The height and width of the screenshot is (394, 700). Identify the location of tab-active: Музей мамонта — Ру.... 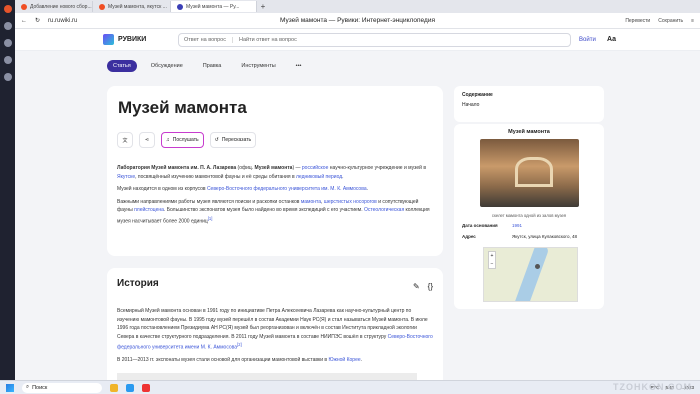
(214, 6).